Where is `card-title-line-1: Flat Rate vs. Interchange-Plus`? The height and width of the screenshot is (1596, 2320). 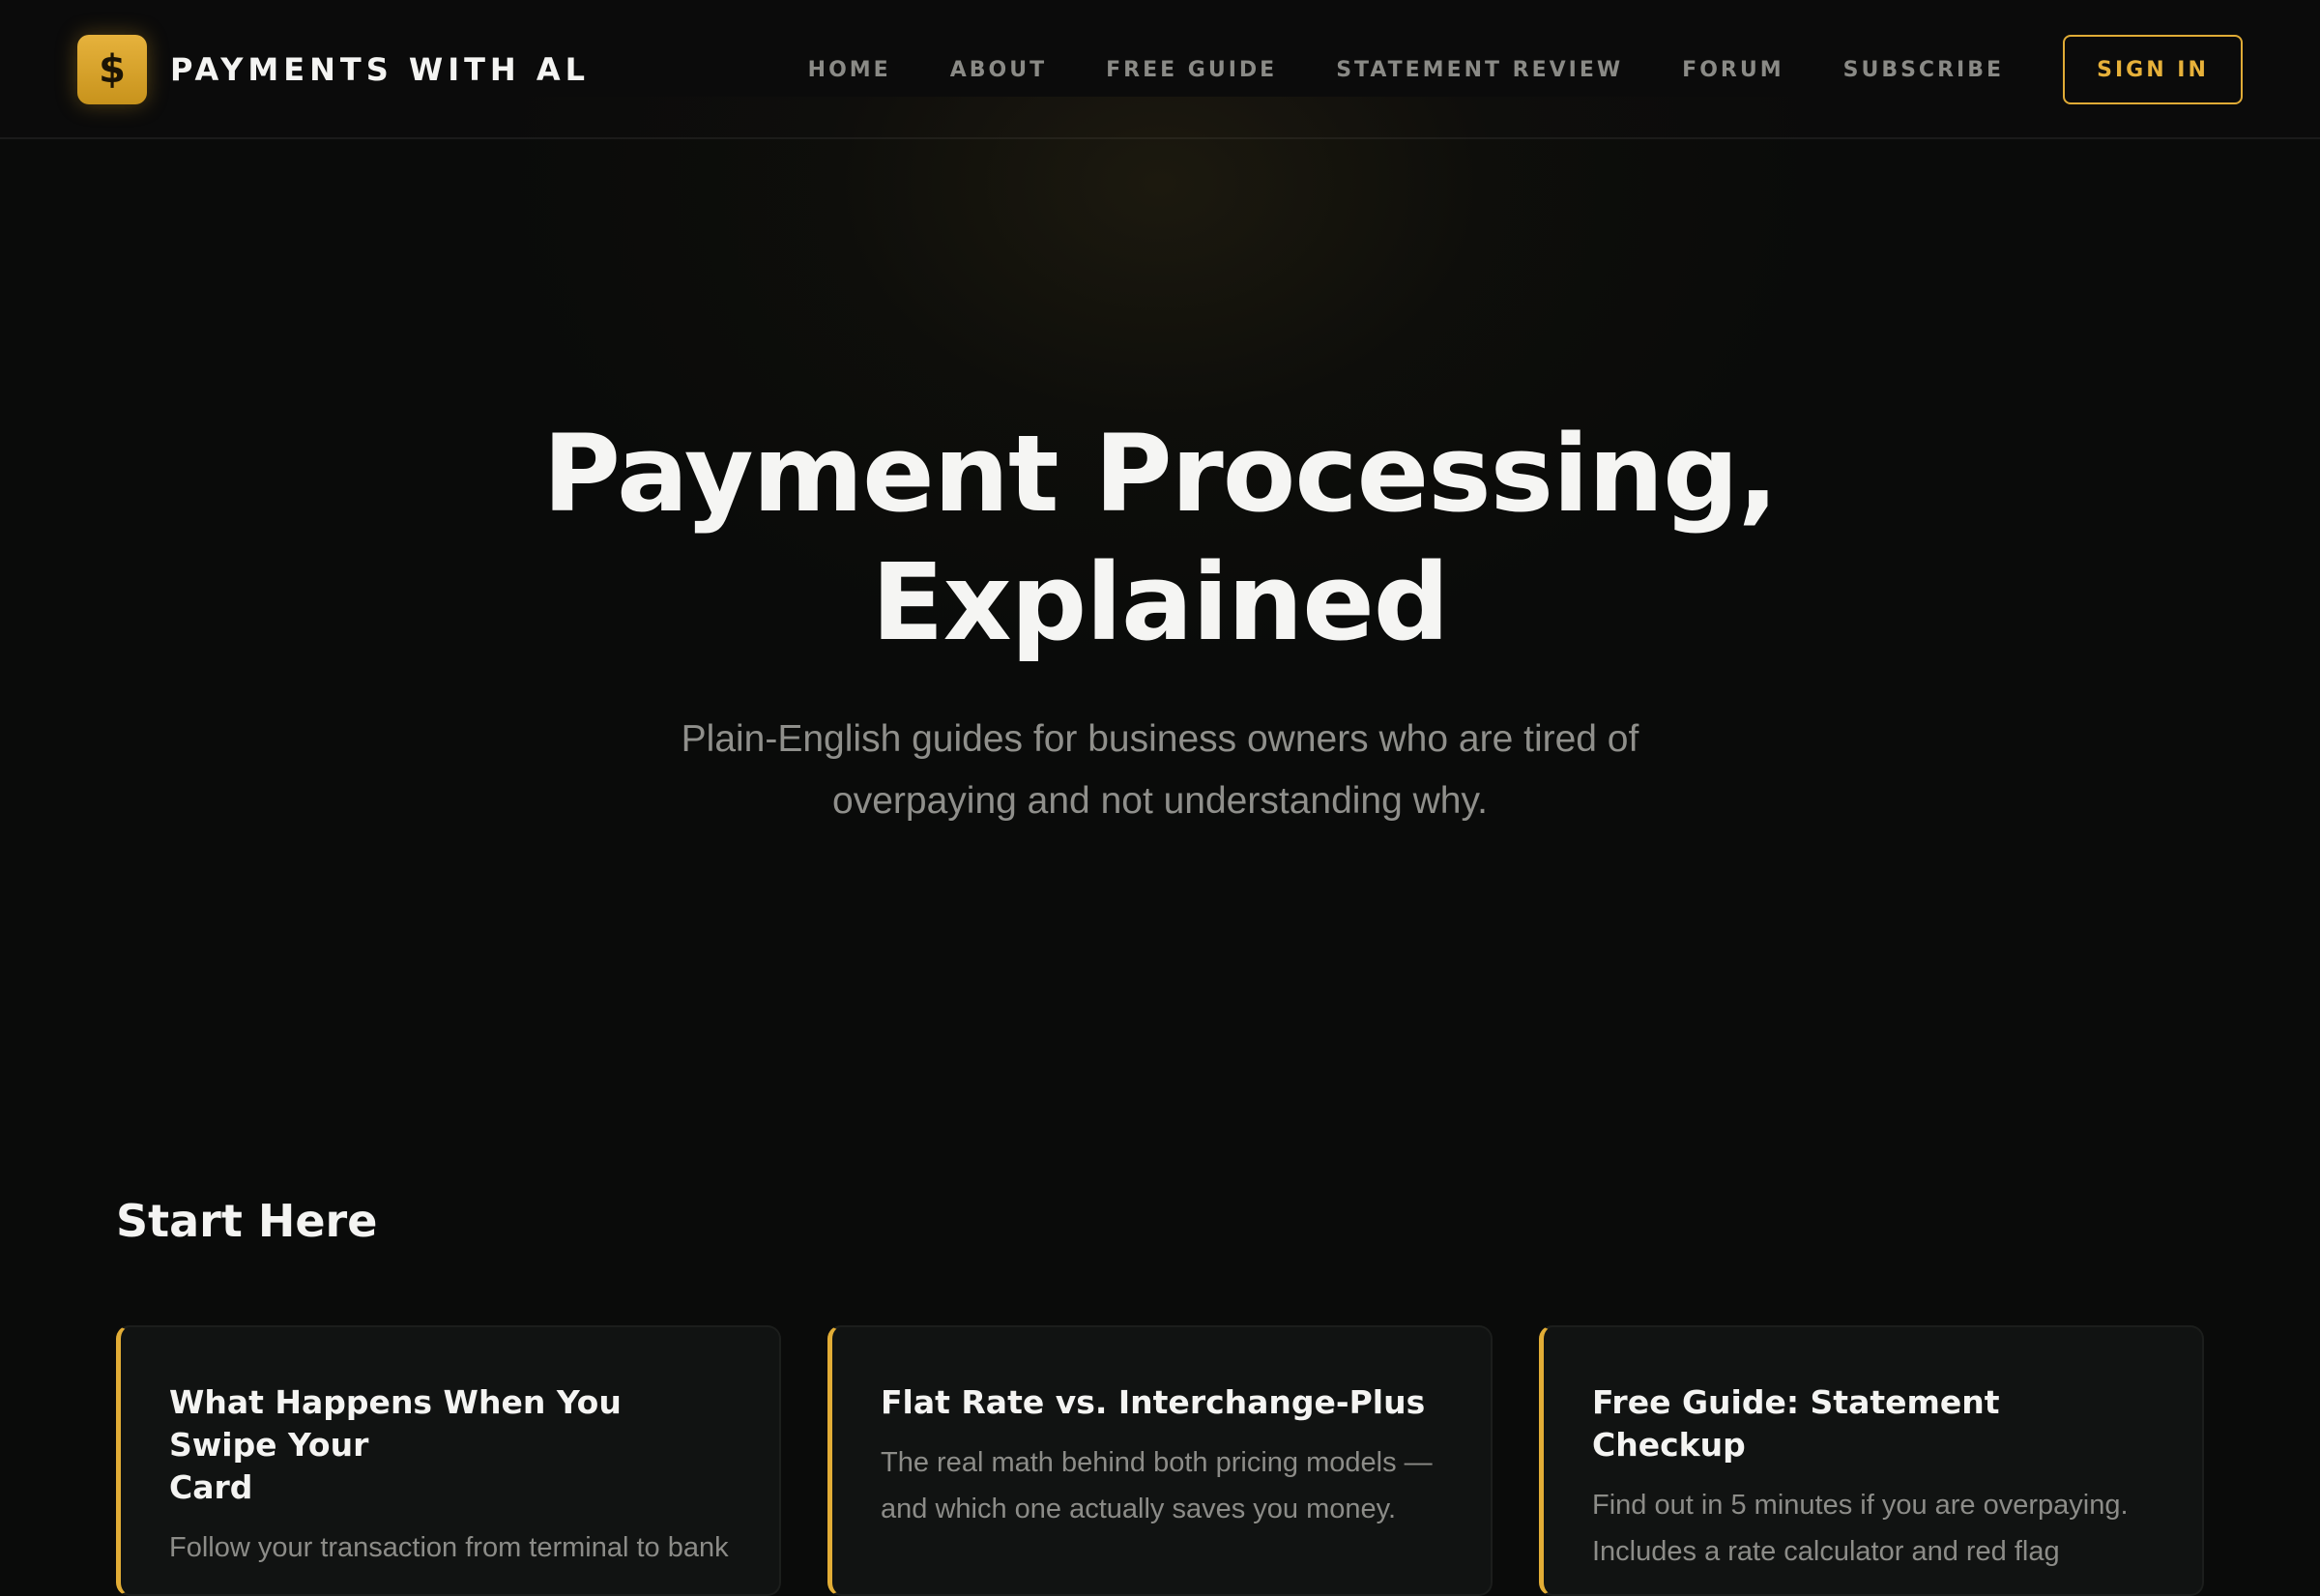
card-title-line-1: Flat Rate vs. Interchange-Plus is located at coordinates (1153, 1402).